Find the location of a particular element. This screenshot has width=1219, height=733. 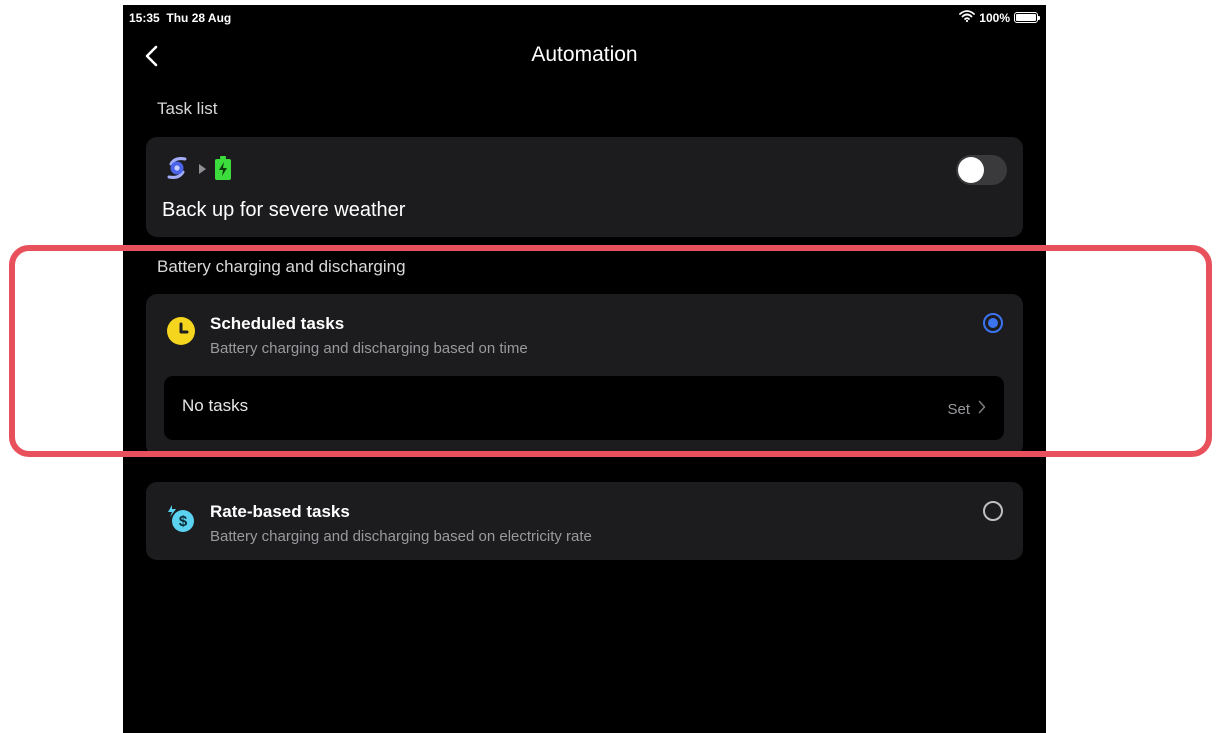

battery-icon is located at coordinates (1027, 17).